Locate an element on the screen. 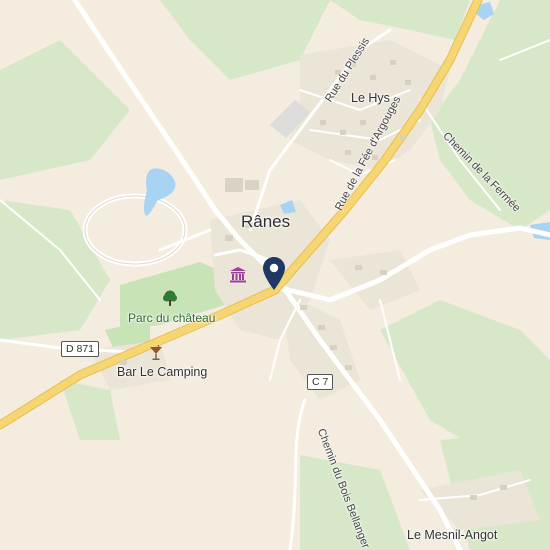  poi-label-parc: Parc du château is located at coordinates (172, 318).